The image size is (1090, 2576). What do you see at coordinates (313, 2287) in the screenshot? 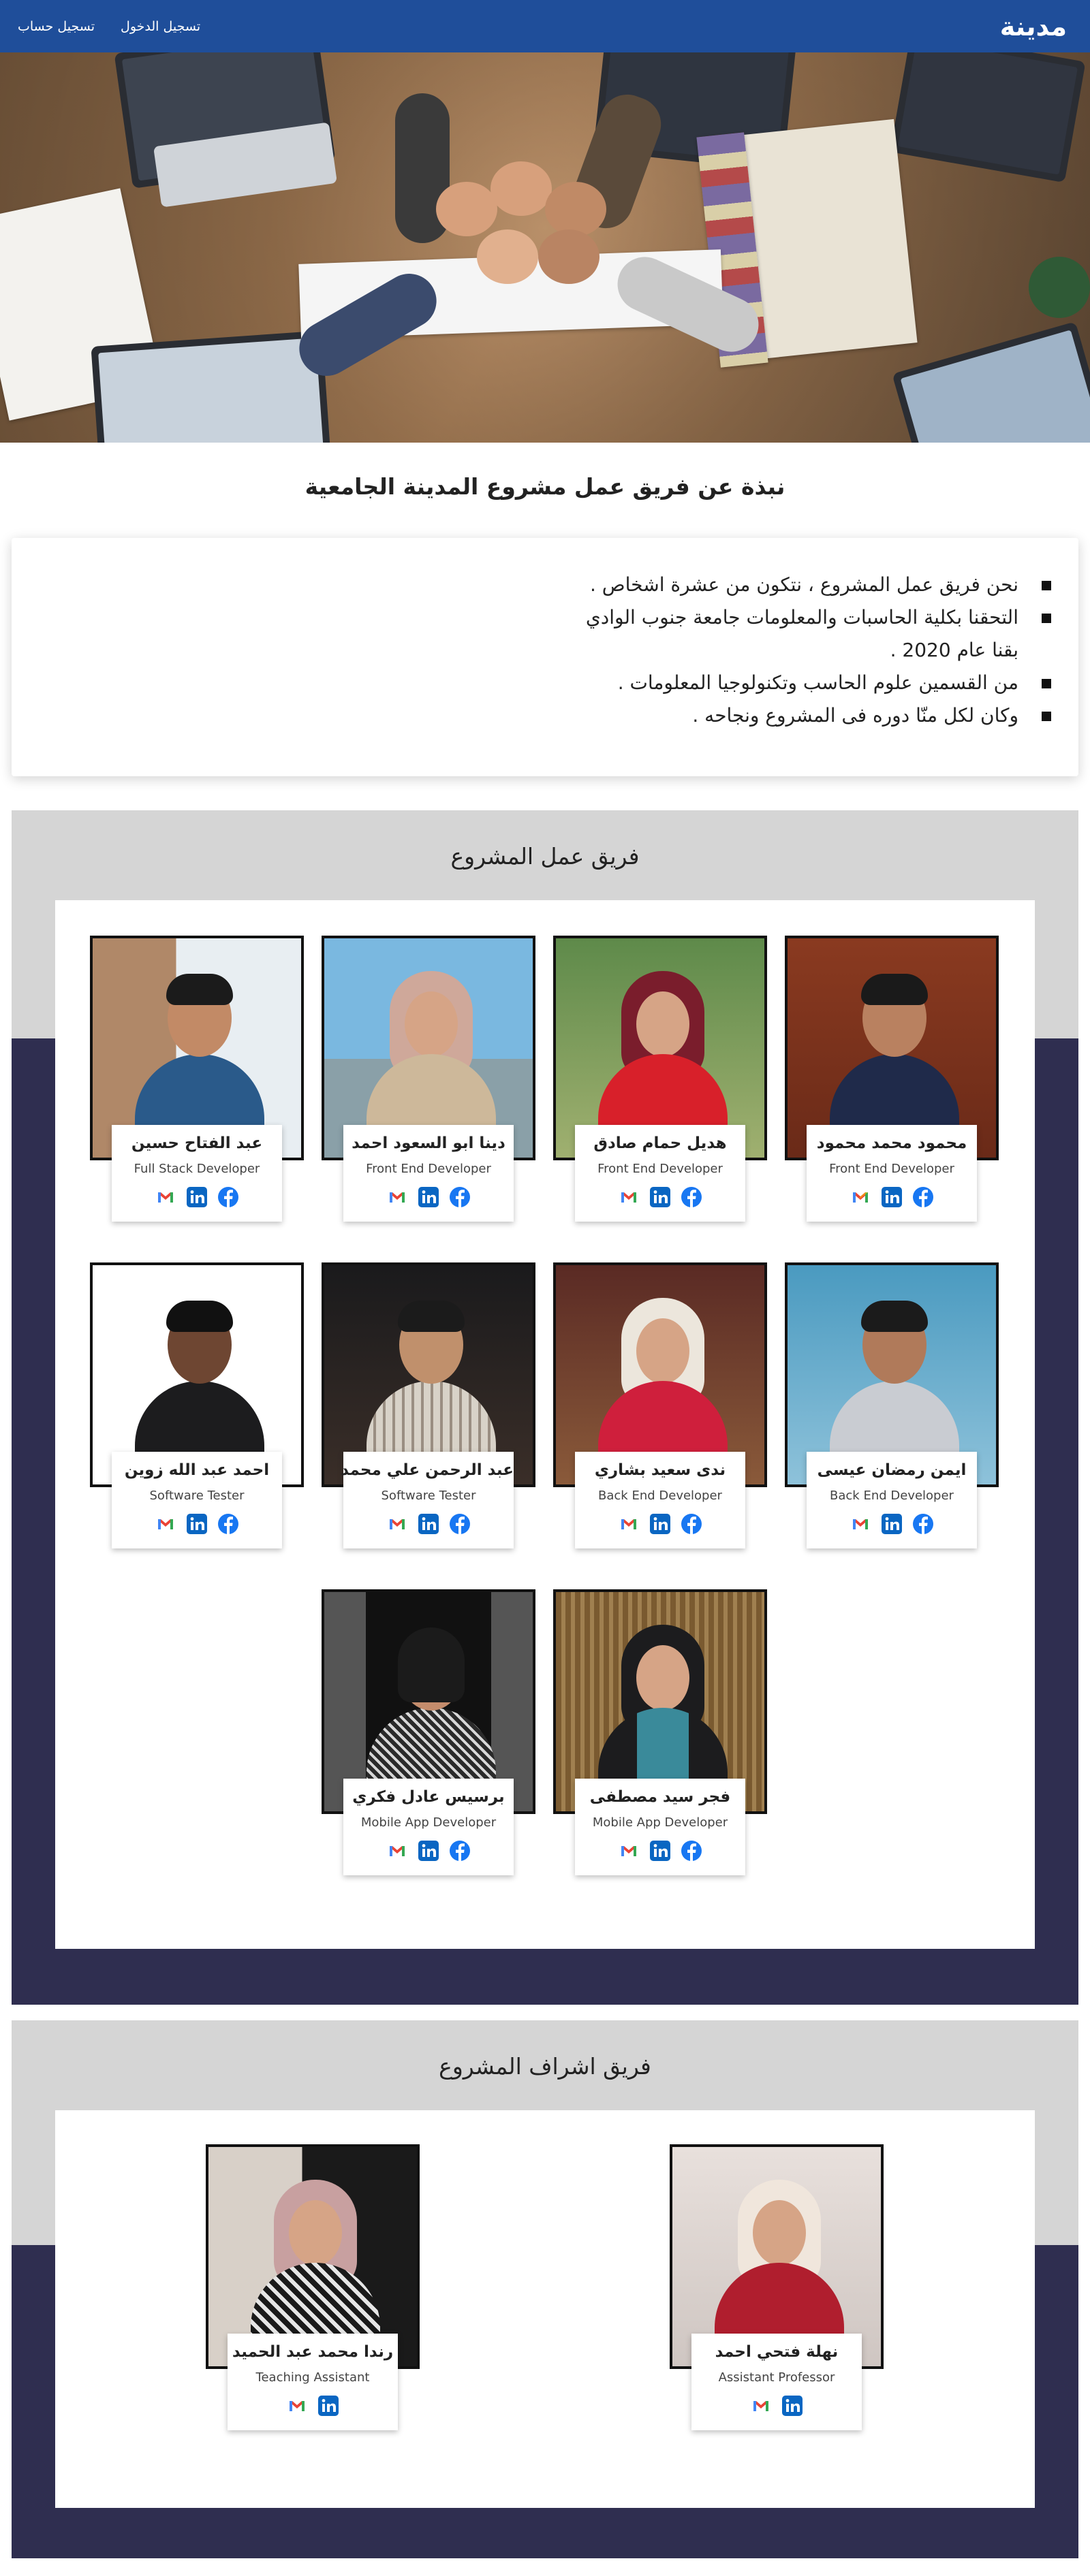
I see `supervisor-card: رندا محمد عبد الحميد Teaching Assistant` at bounding box center [313, 2287].